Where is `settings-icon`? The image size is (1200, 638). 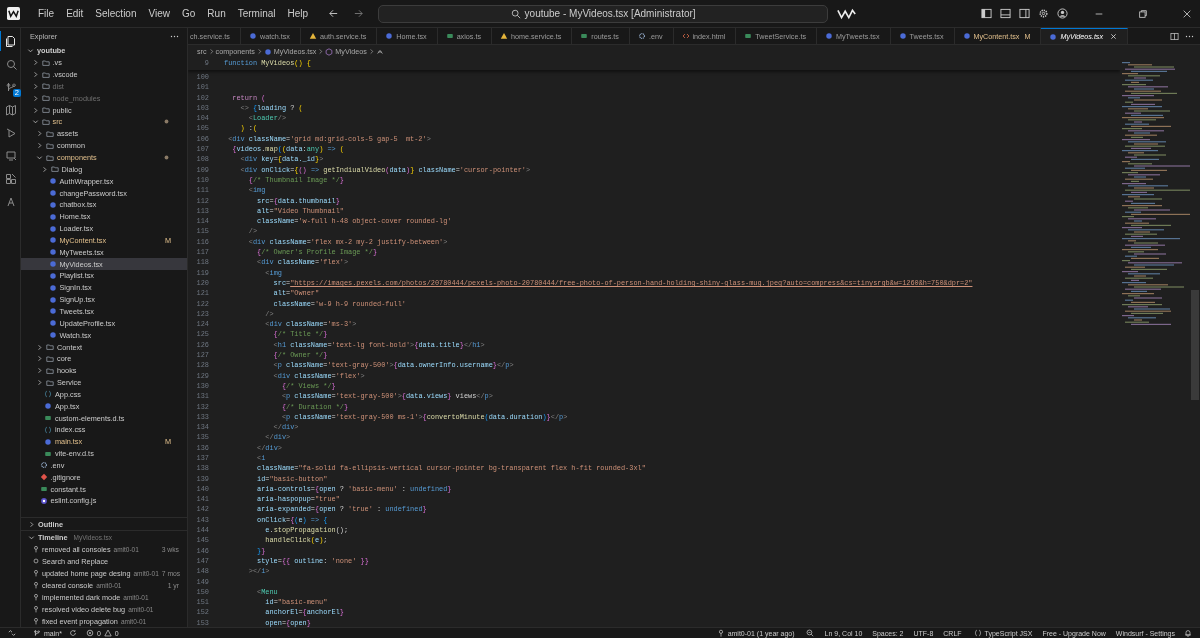
settings-icon is located at coordinates (1043, 13).